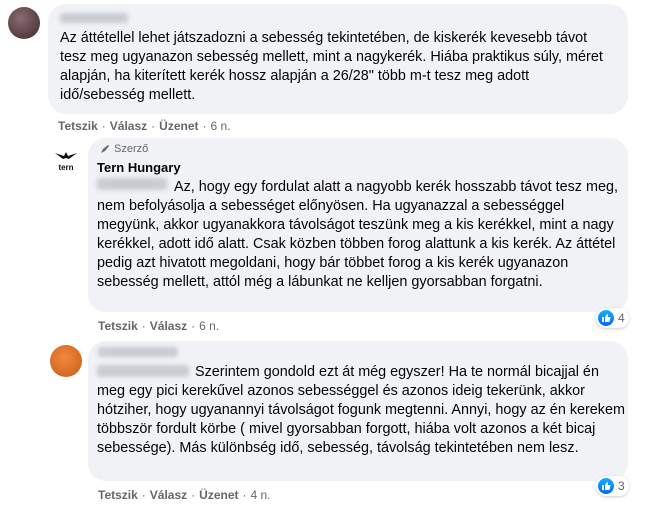 The width and height of the screenshot is (666, 505). Describe the element at coordinates (105, 149) in the screenshot. I see `quill-icon` at that location.